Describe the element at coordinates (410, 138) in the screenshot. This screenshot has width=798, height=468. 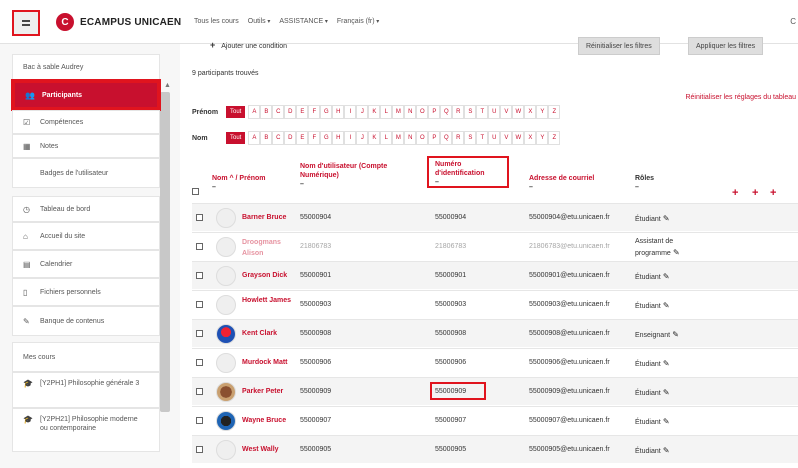
I see `lastname-letter-n: N` at that location.